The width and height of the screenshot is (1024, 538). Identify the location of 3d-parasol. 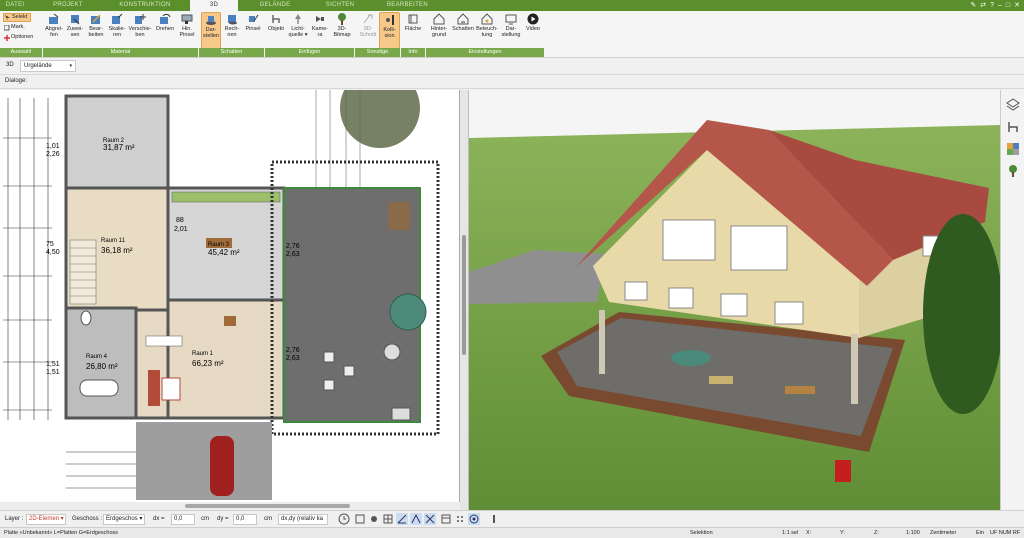
(691, 358).